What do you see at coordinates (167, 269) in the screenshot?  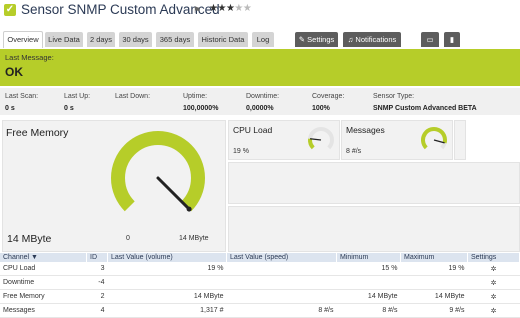 I see `last-value-volume: 19 %` at bounding box center [167, 269].